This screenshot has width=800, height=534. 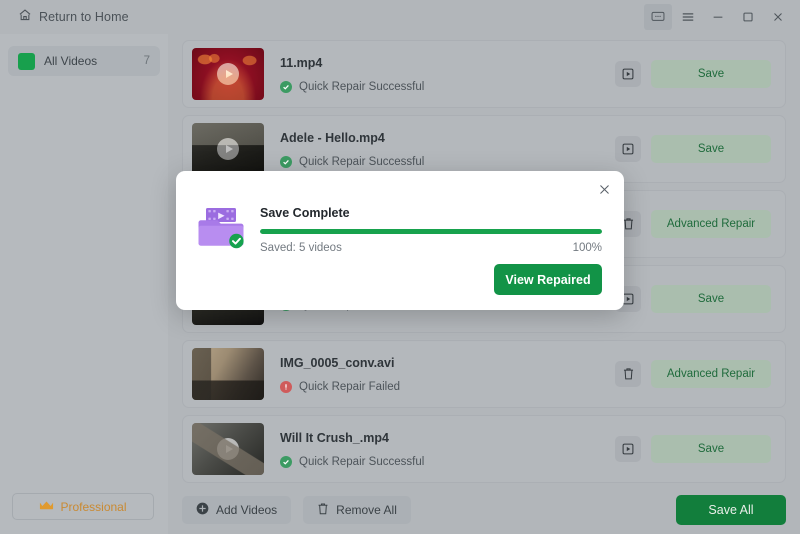 I want to click on bottom-toolbar: Add Videos Remove All Save All, so click(x=484, y=510).